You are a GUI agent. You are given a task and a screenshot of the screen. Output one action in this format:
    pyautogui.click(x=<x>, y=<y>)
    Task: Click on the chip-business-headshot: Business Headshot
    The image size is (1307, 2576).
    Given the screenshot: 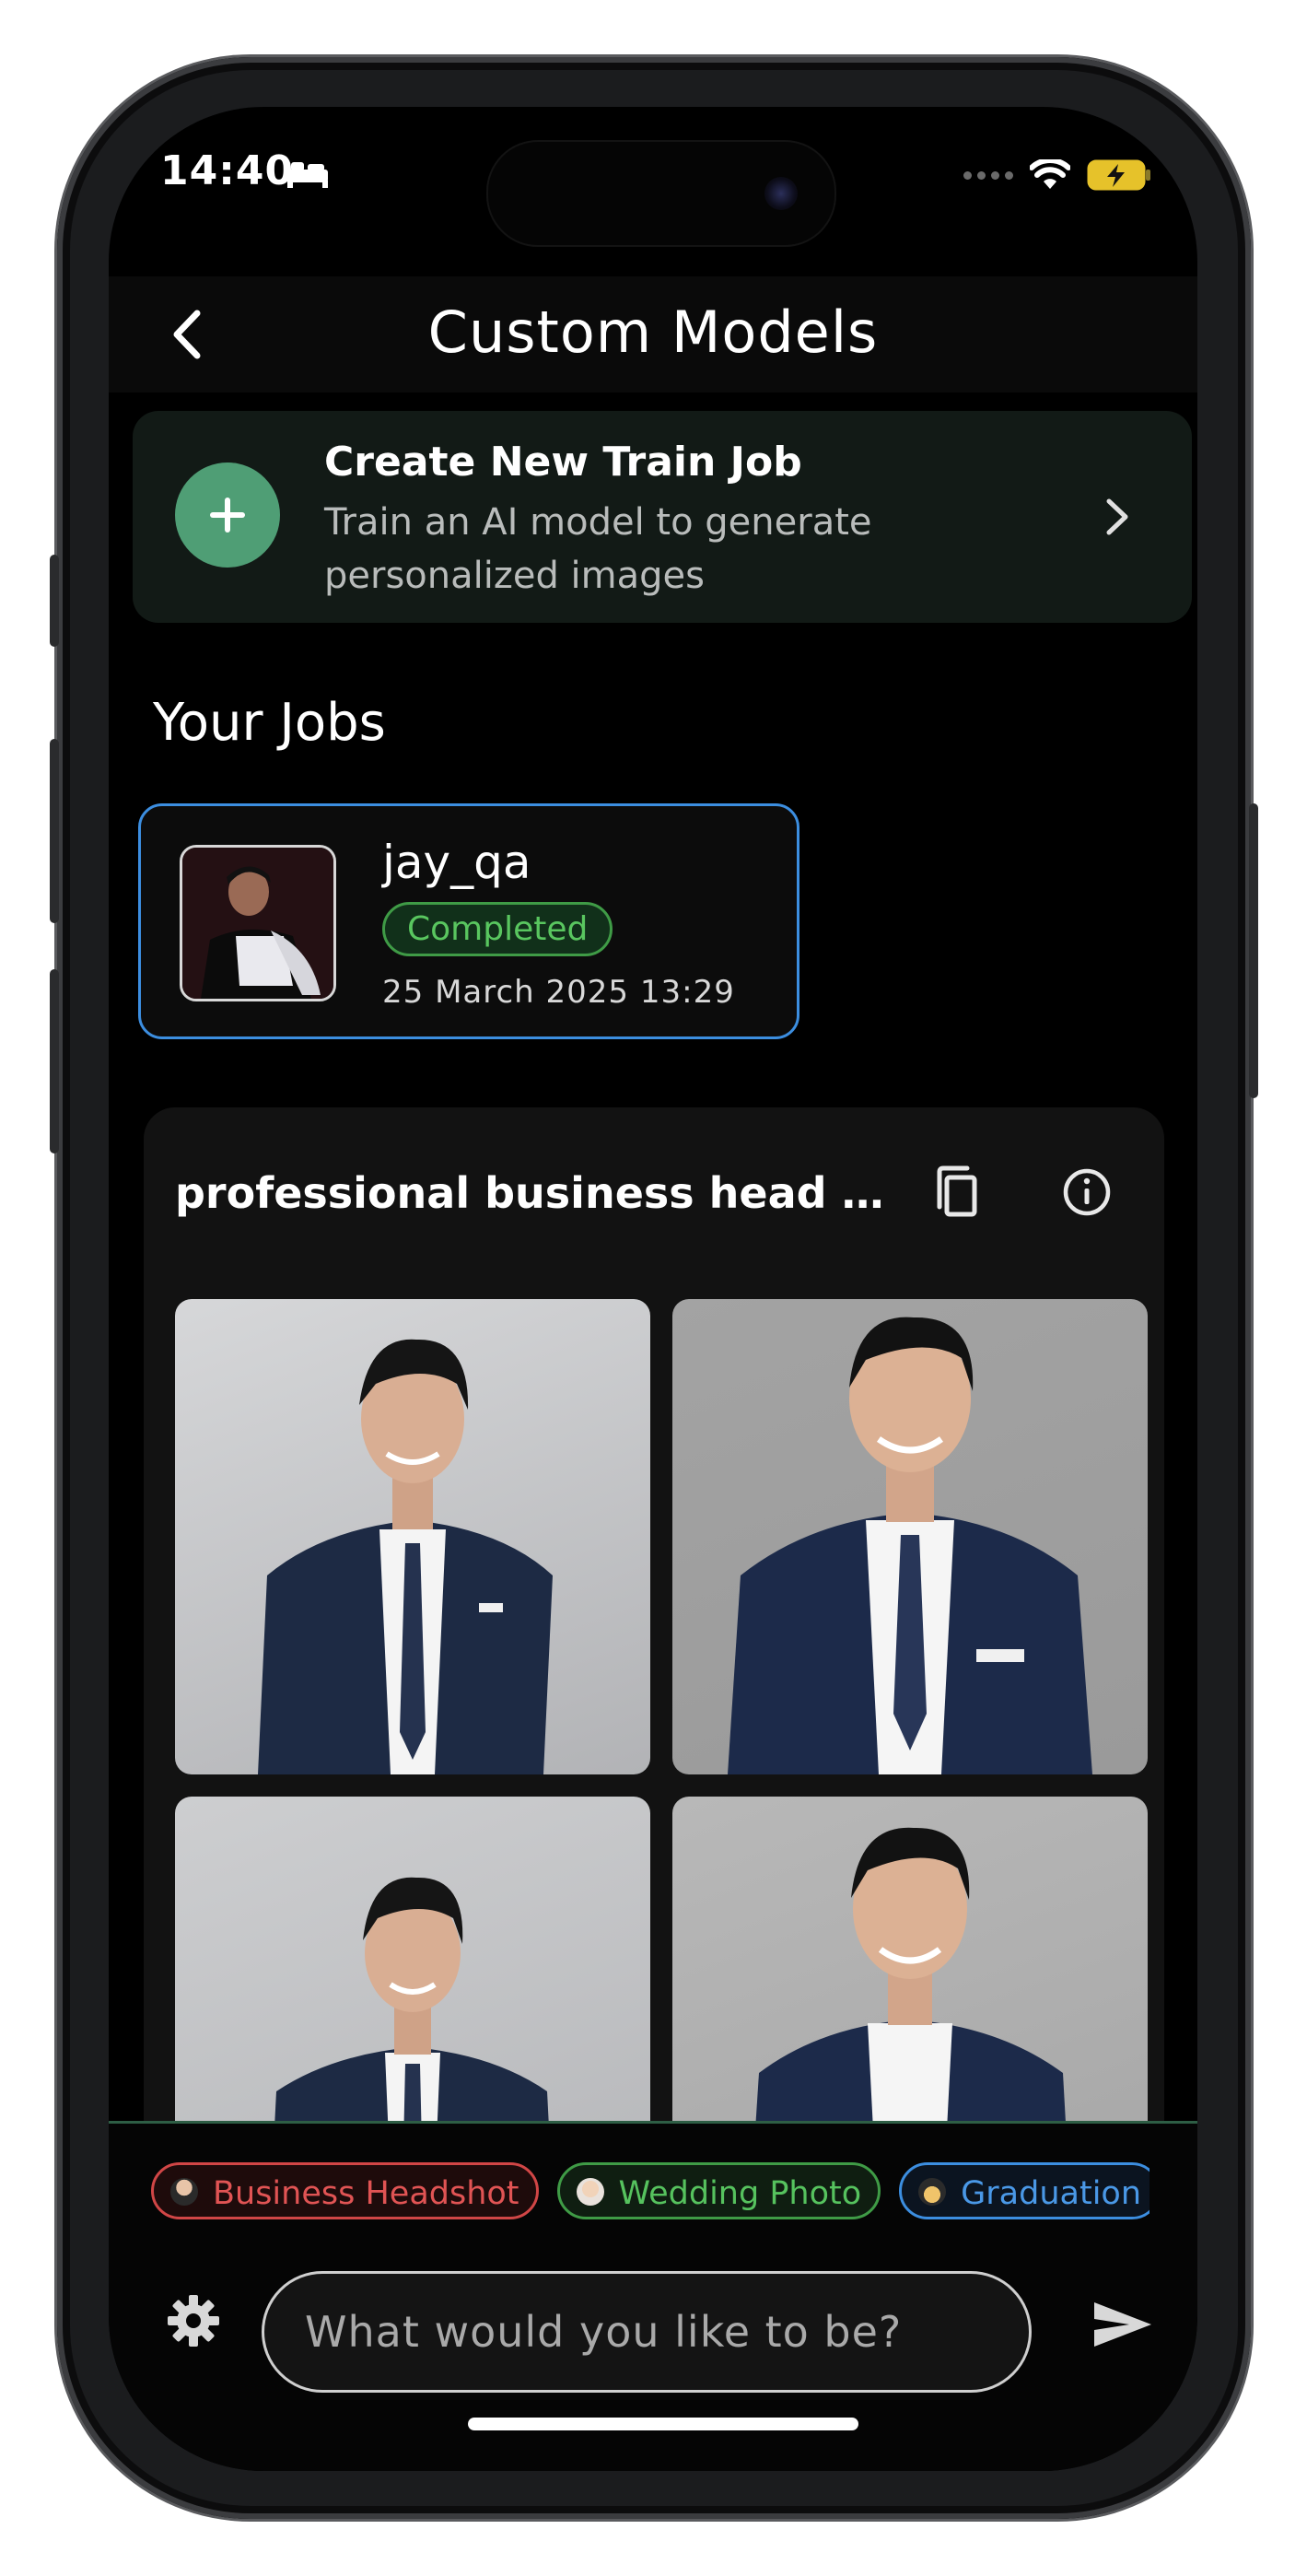 What is the action you would take?
    pyautogui.click(x=345, y=2190)
    